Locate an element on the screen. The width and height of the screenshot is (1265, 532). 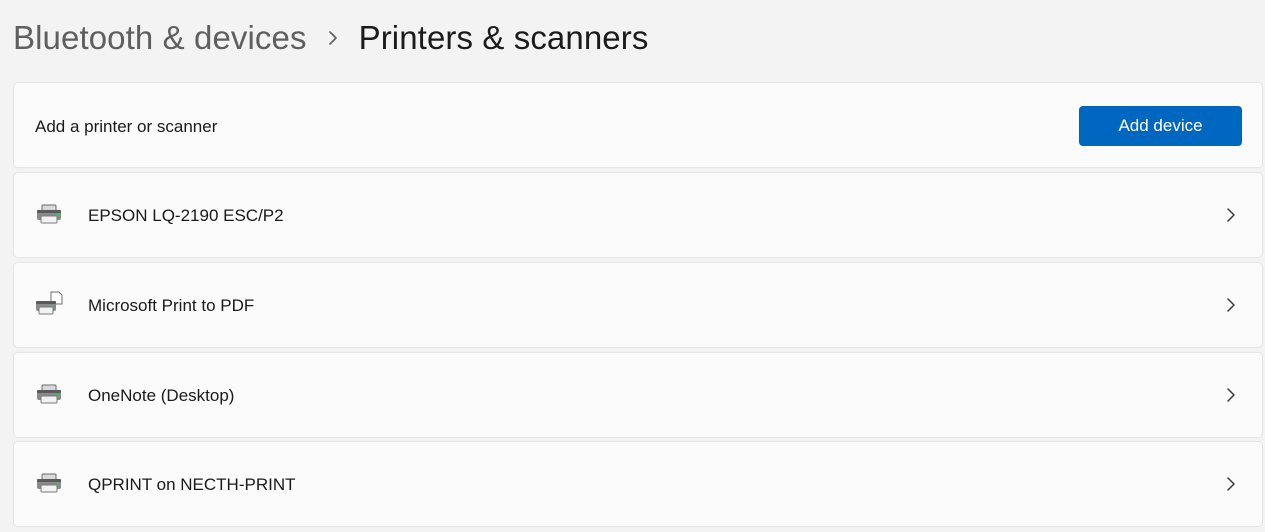
add-printer-label: Add a printer or scanner is located at coordinates (126, 126).